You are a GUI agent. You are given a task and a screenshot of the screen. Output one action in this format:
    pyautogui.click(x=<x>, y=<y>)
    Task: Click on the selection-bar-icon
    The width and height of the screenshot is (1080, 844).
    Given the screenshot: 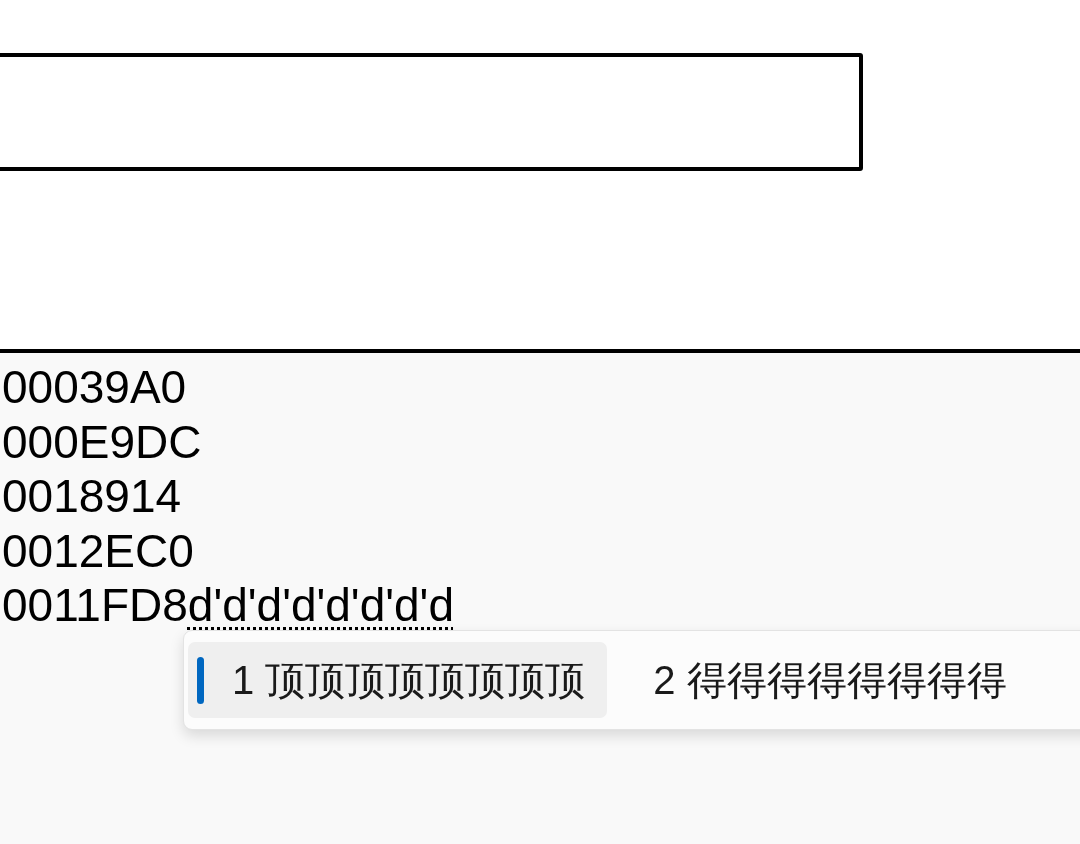 What is the action you would take?
    pyautogui.click(x=200, y=680)
    